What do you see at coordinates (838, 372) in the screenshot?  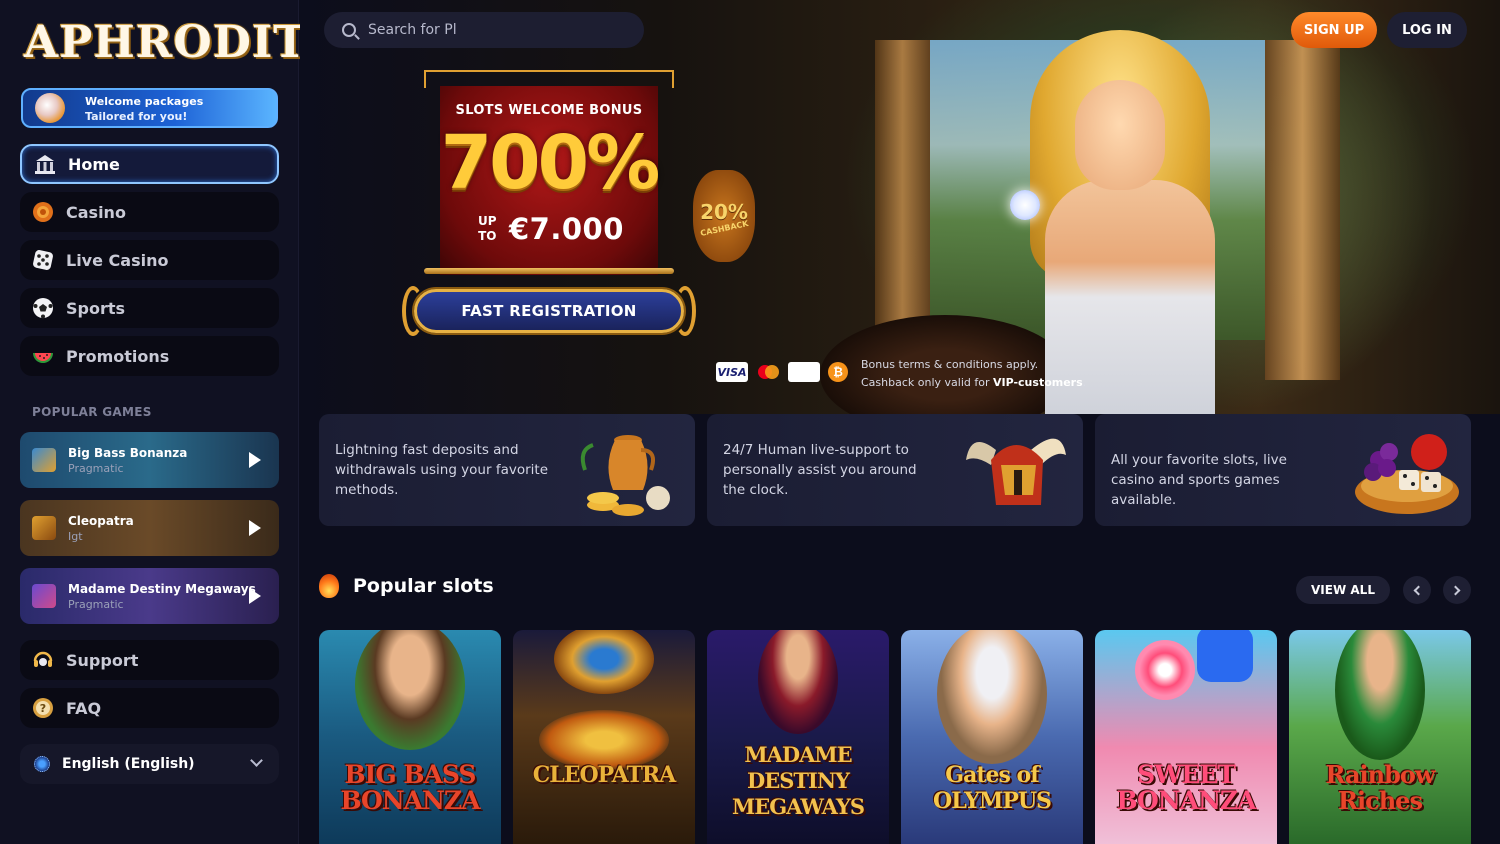 I see `bitcoin-icon: ₿` at bounding box center [838, 372].